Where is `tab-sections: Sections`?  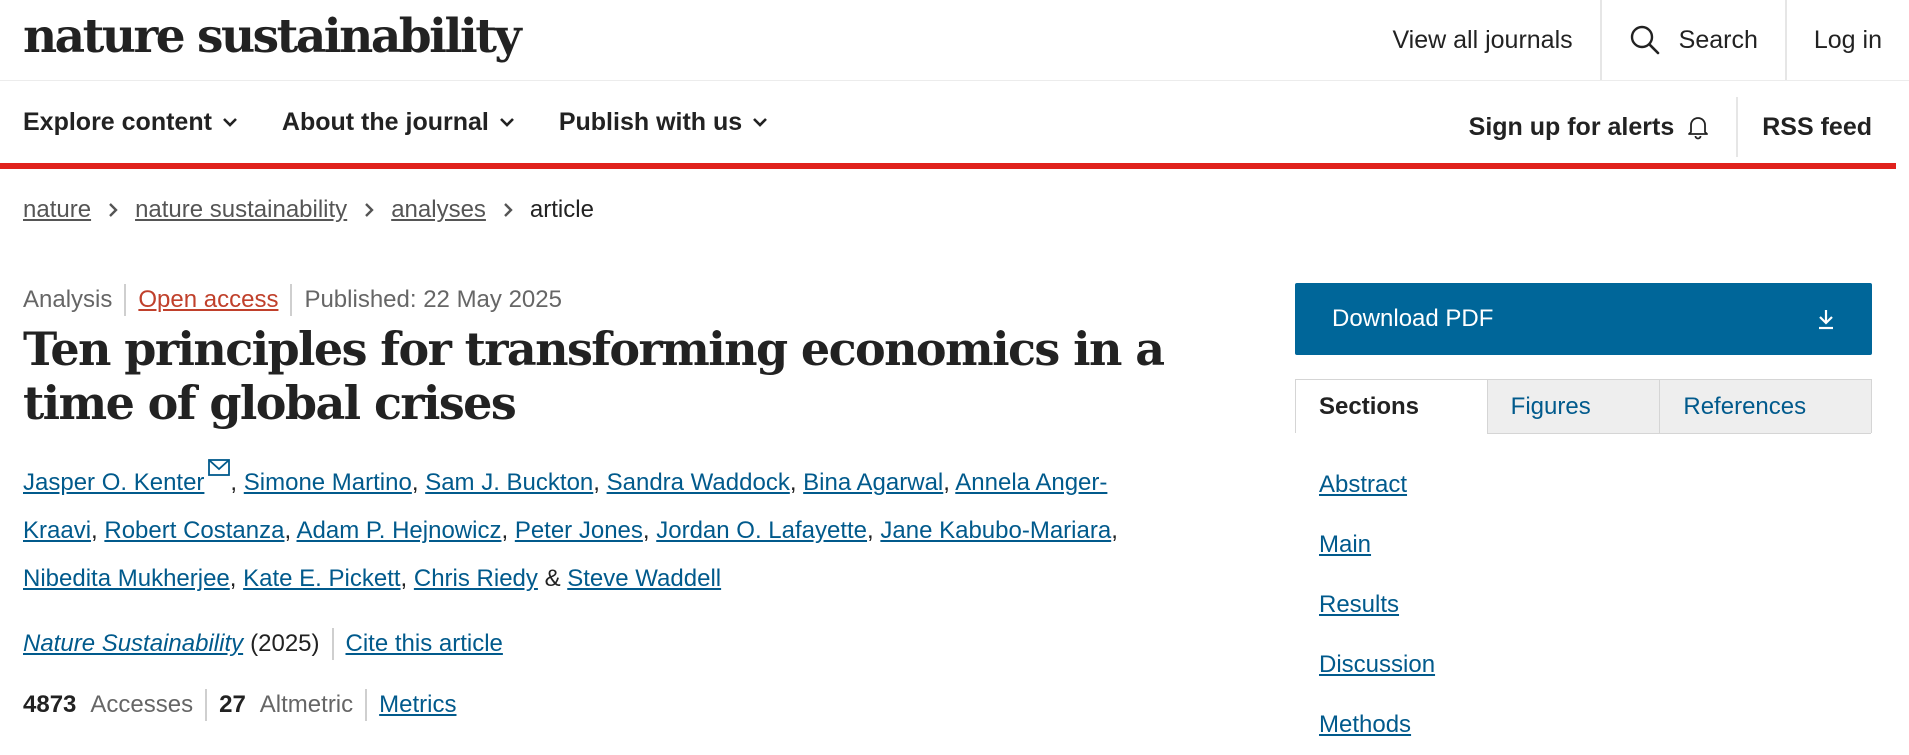
tab-sections: Sections is located at coordinates (1391, 407).